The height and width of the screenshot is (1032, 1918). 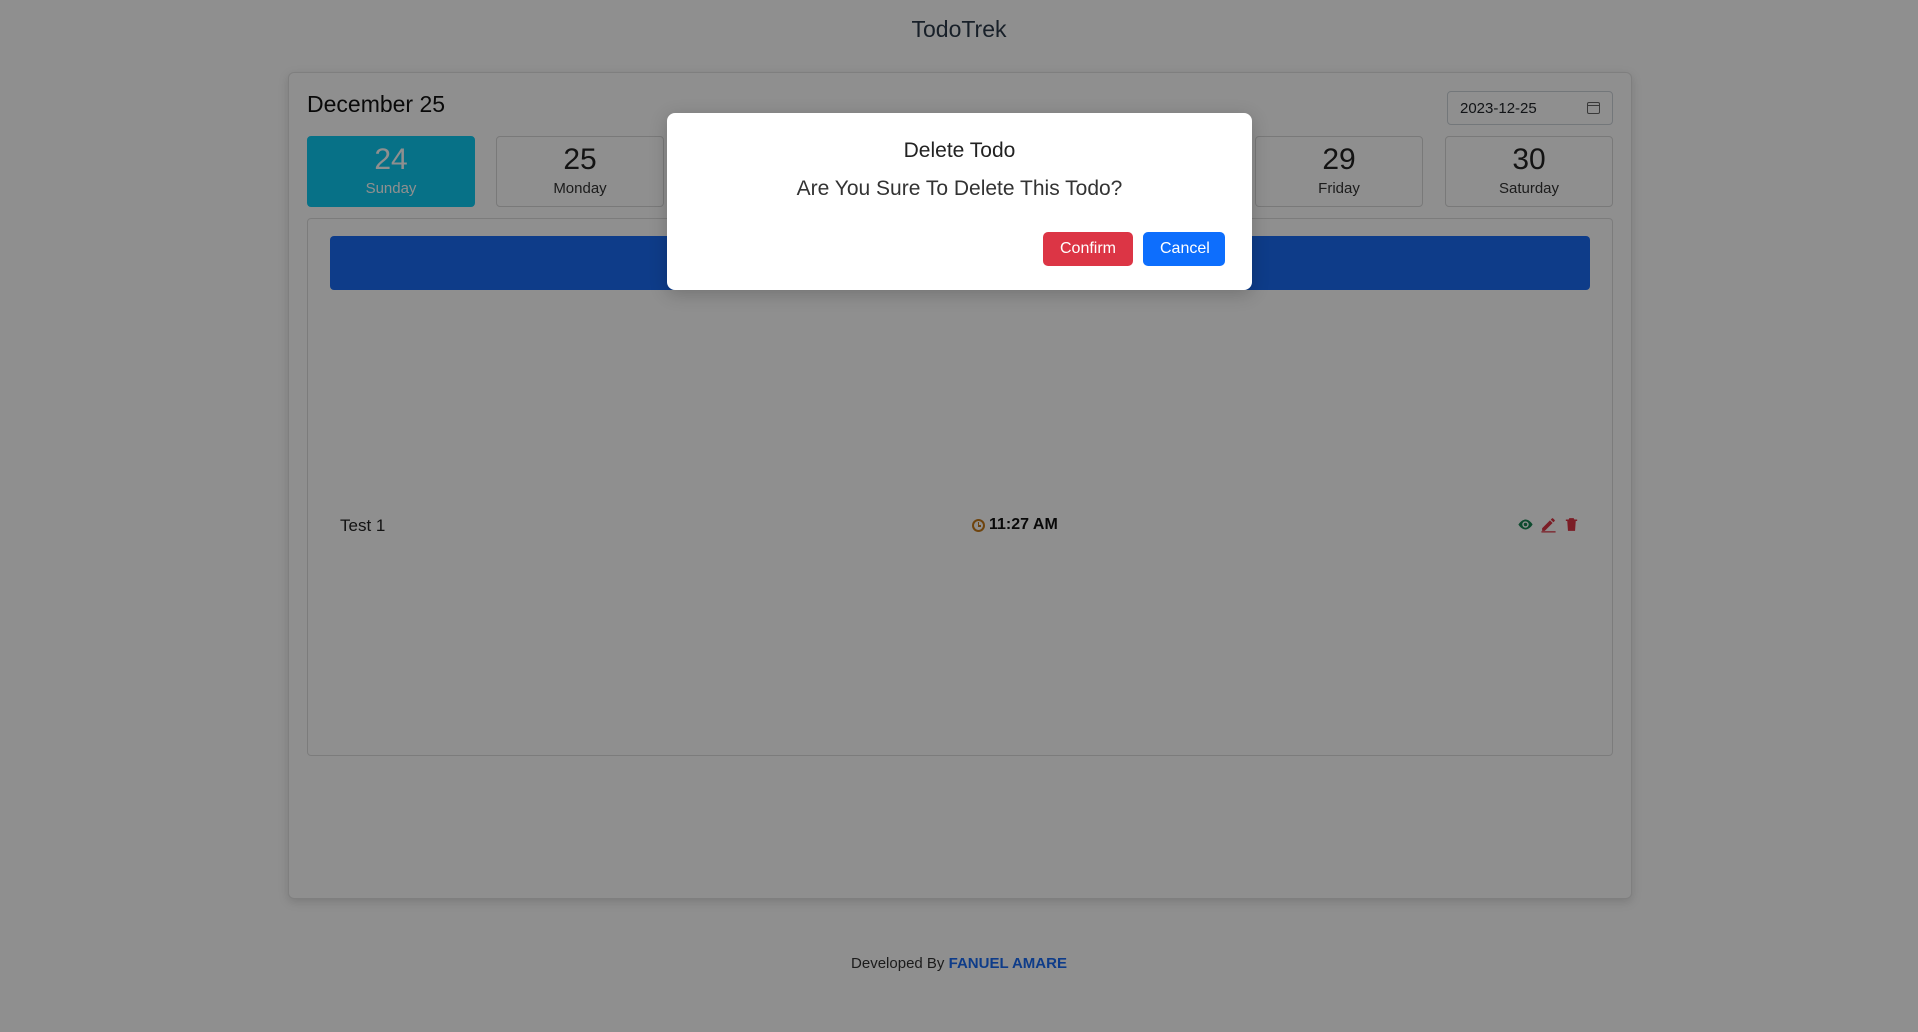 I want to click on confirm-button: Confirm, so click(x=1088, y=249).